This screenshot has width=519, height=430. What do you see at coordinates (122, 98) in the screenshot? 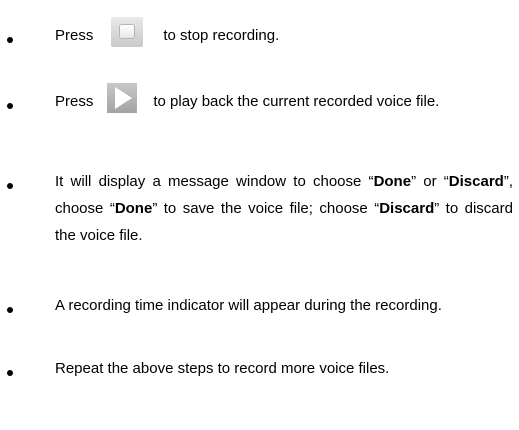
I see `play-button-icon` at bounding box center [122, 98].